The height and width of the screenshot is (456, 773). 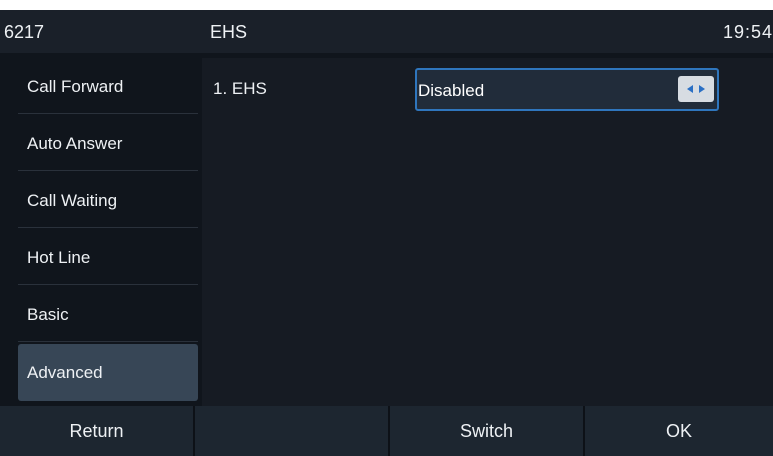 I want to click on sidebar-item-label: Hot Line, so click(x=59, y=257).